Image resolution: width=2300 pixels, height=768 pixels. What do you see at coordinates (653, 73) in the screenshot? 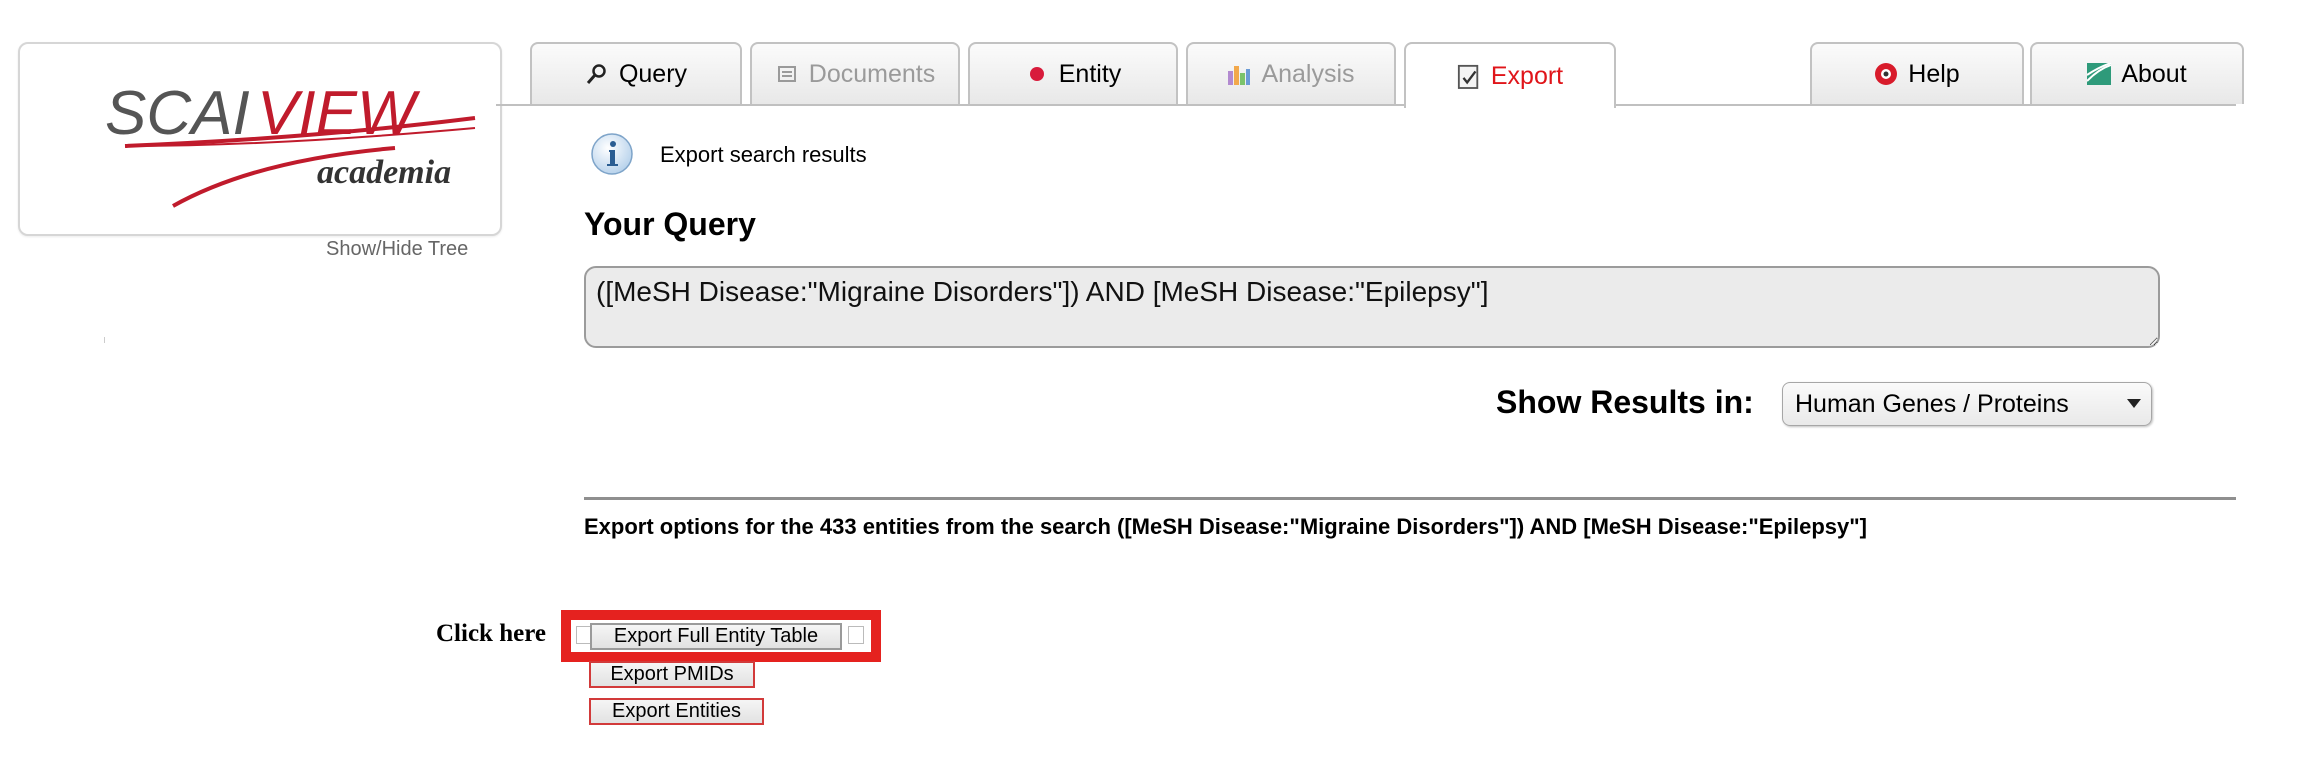
I see `tab-query-label: Query` at bounding box center [653, 73].